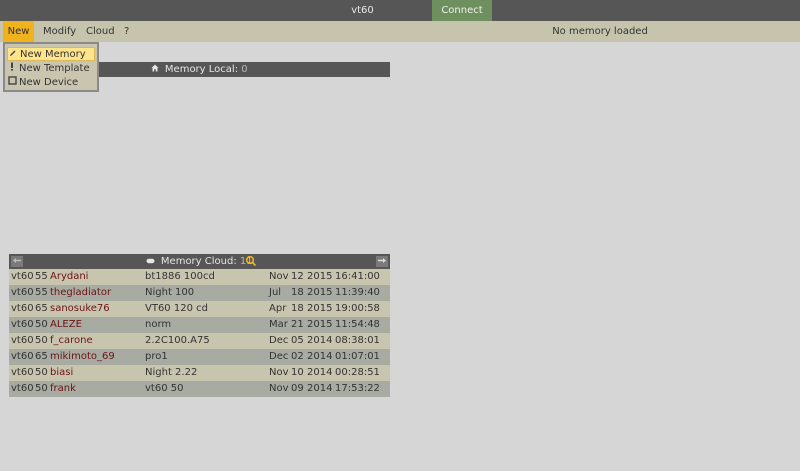 The height and width of the screenshot is (471, 800). What do you see at coordinates (357, 388) in the screenshot?
I see `row-time: 17:53:22` at bounding box center [357, 388].